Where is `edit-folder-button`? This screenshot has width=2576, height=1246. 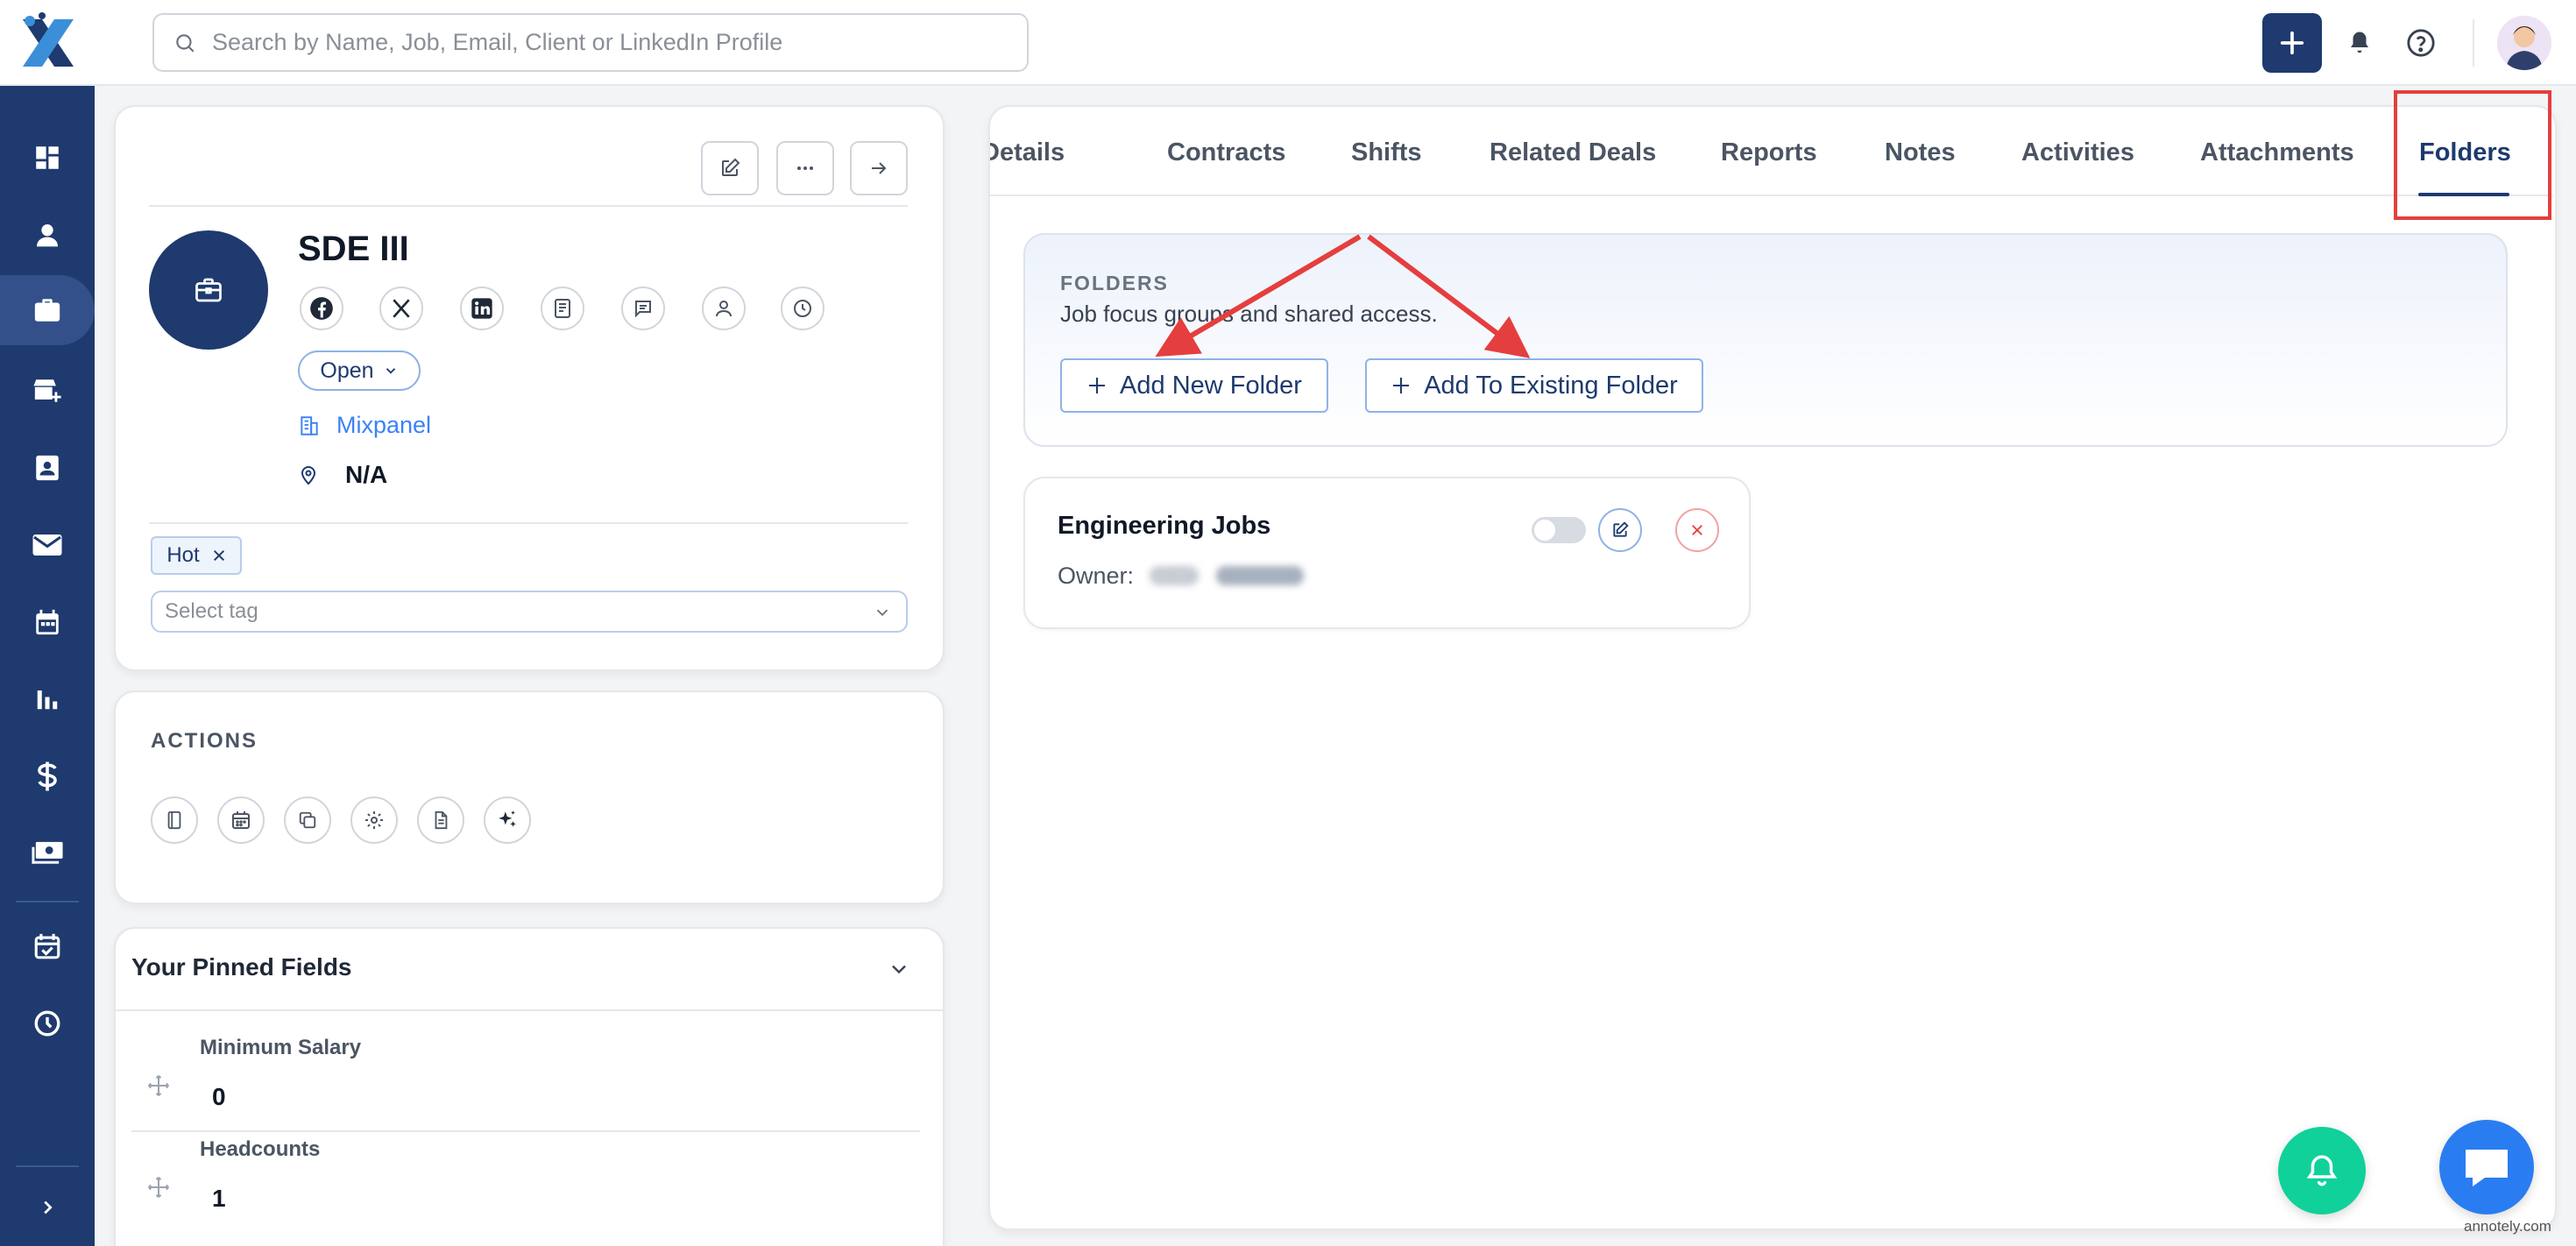 edit-folder-button is located at coordinates (1620, 530).